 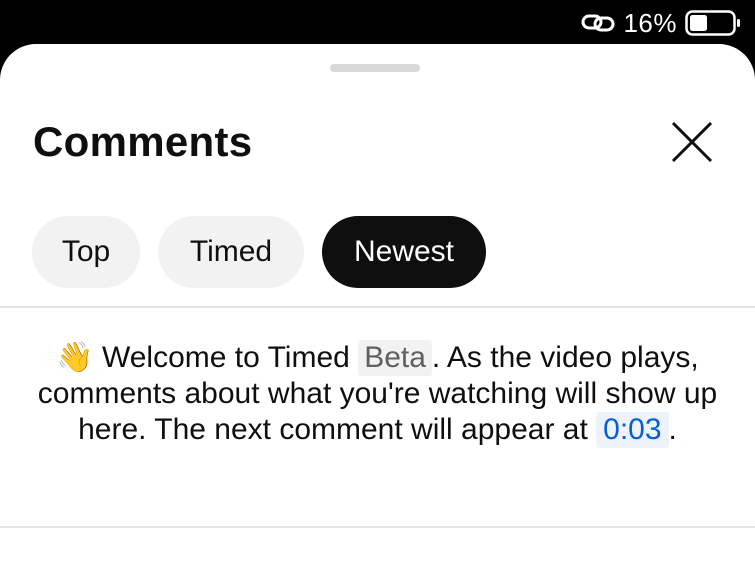 What do you see at coordinates (86, 252) in the screenshot?
I see `chip-top: Top` at bounding box center [86, 252].